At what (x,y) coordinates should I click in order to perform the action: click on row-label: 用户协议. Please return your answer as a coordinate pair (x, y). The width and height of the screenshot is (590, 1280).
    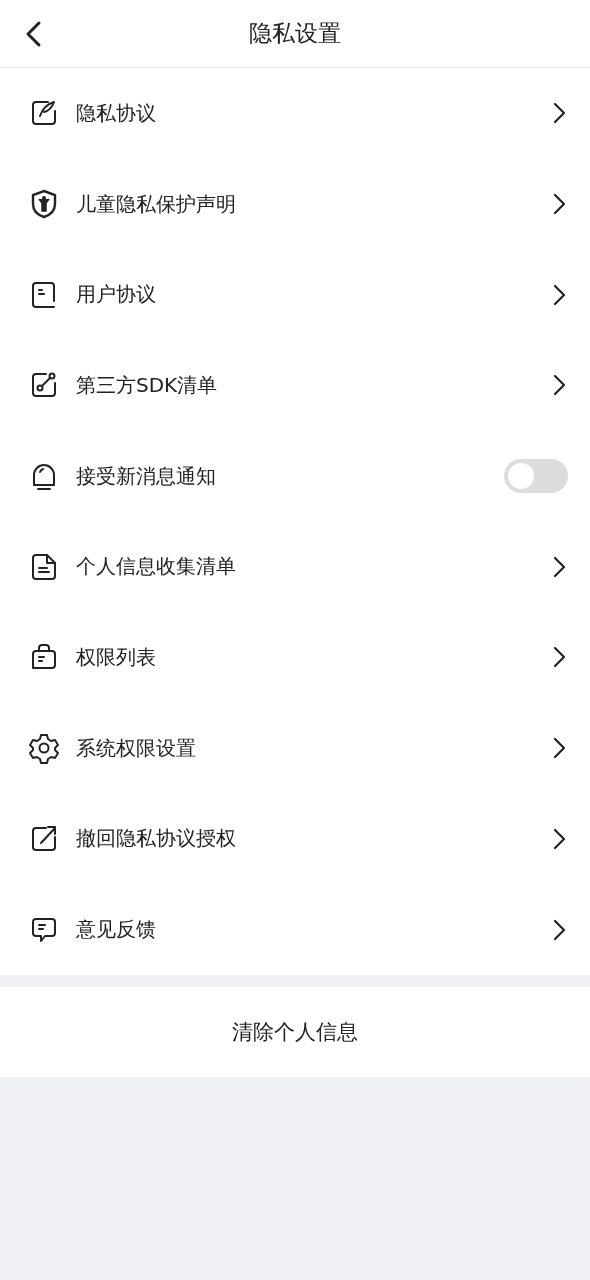
    Looking at the image, I should click on (116, 295).